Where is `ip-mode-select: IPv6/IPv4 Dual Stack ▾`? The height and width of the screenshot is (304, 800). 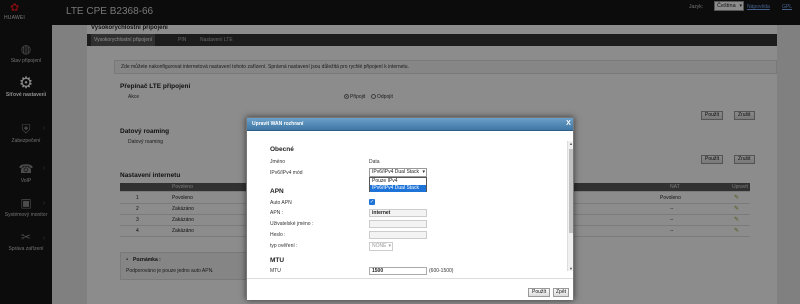
ip-mode-select: IPv6/IPv4 Dual Stack ▾ is located at coordinates (398, 172).